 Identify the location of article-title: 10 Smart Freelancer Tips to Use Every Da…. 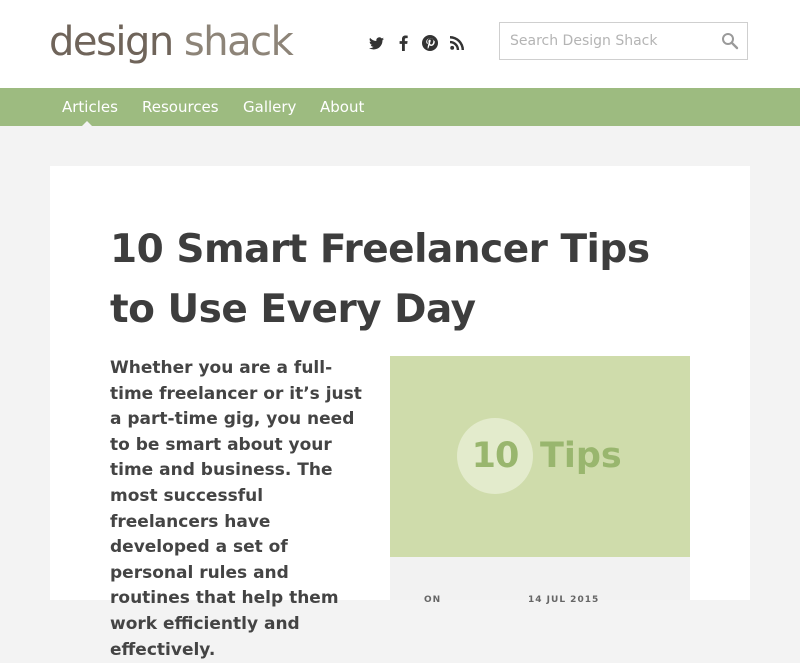
(410, 280).